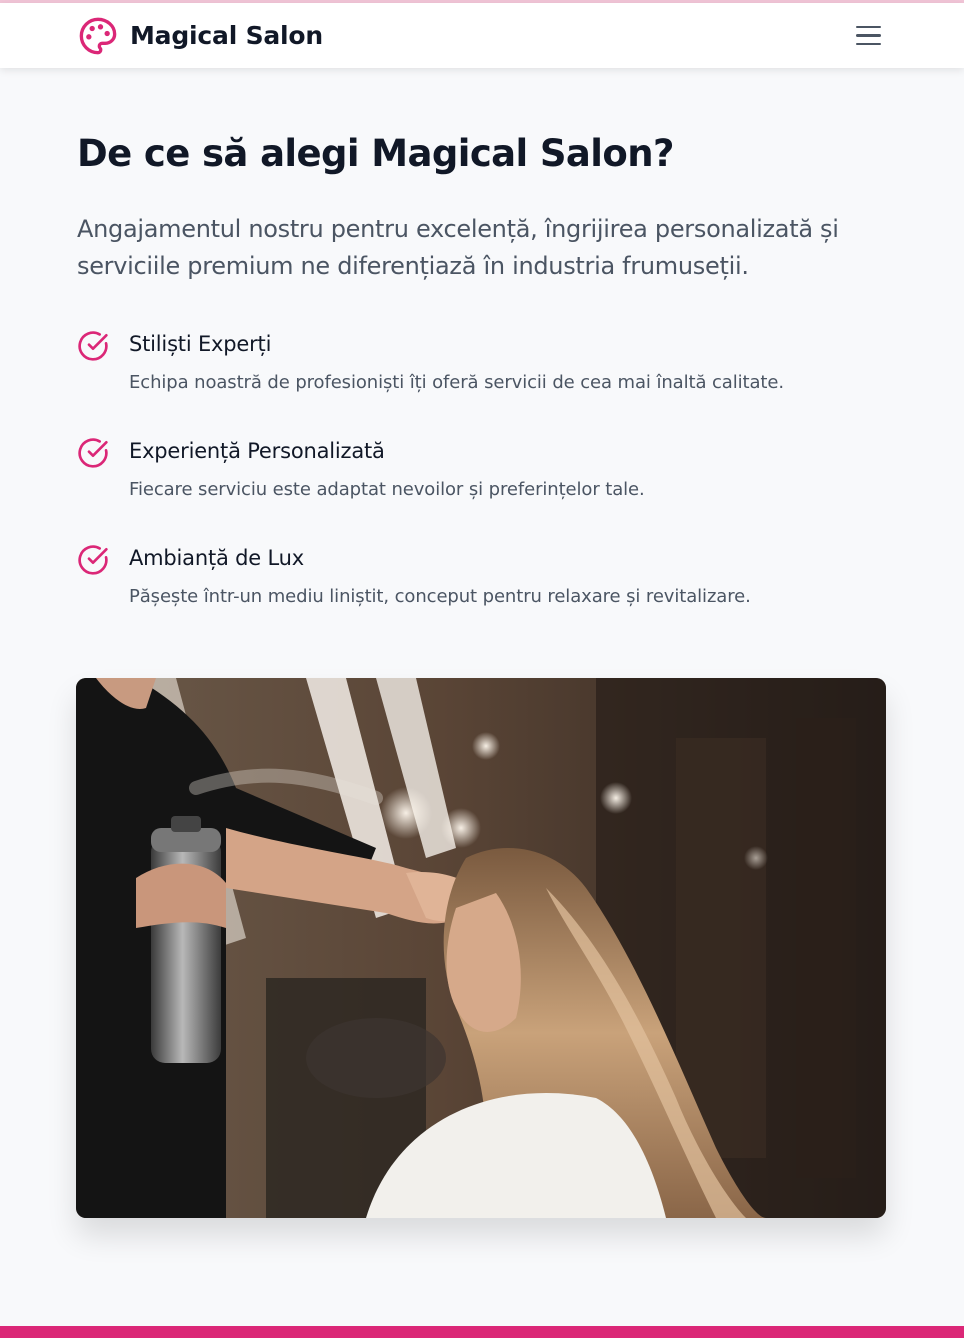 The image size is (964, 1338). What do you see at coordinates (98, 35) in the screenshot?
I see `palette-icon` at bounding box center [98, 35].